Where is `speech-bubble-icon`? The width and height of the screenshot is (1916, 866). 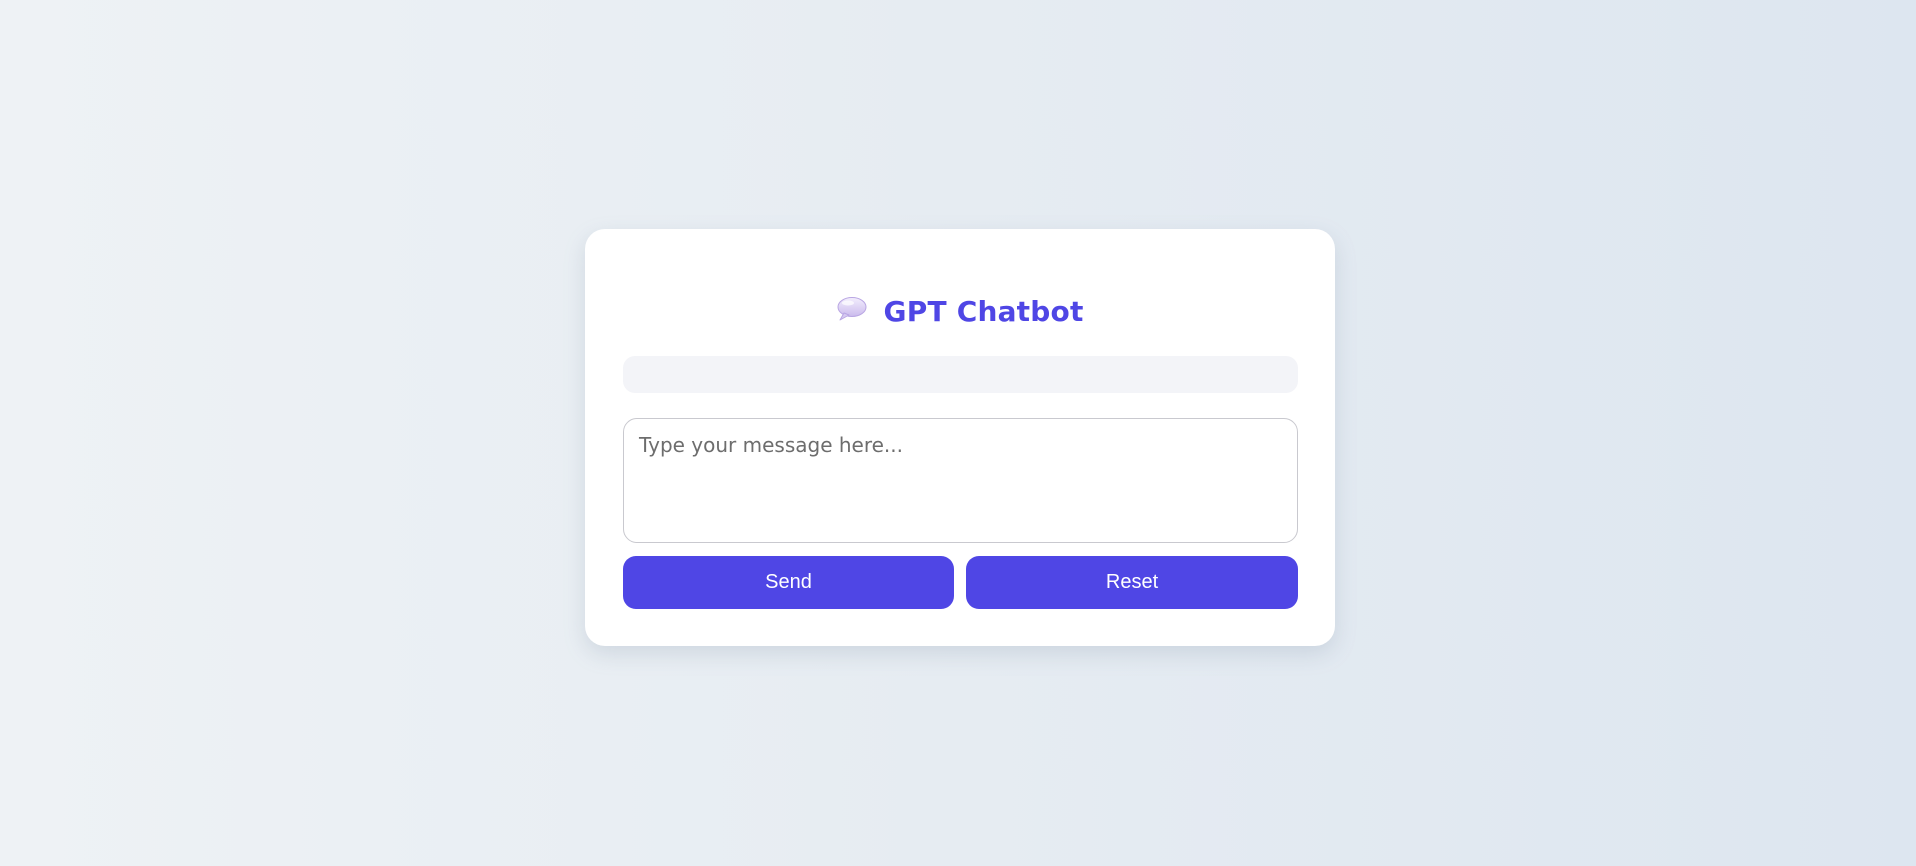
speech-bubble-icon is located at coordinates (852, 309).